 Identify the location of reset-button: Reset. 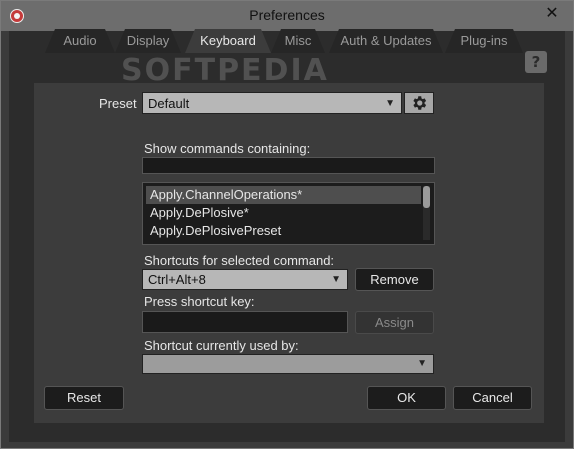
(84, 398).